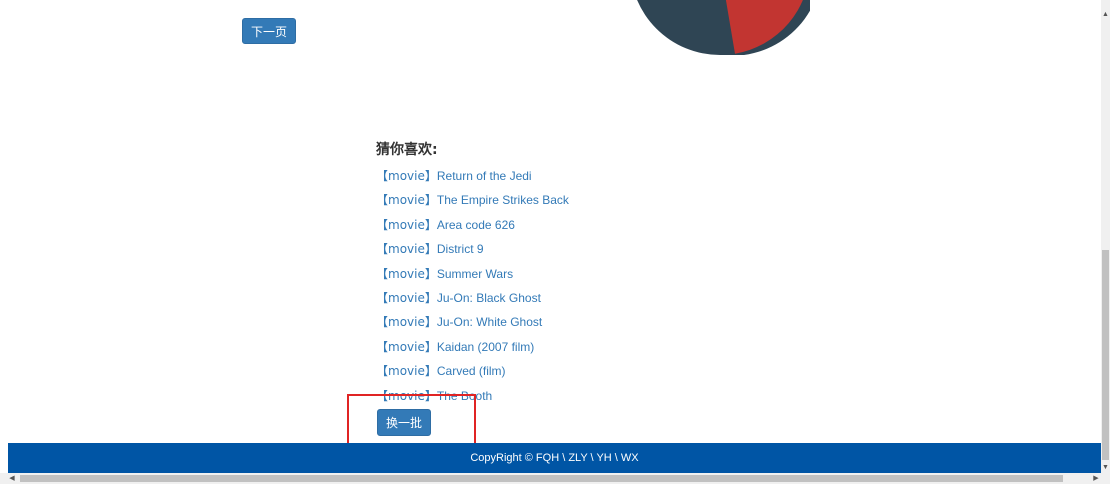 This screenshot has height=484, width=1110. Describe the element at coordinates (484, 176) in the screenshot. I see `recommend-item-title: Return of the Jedi` at that location.